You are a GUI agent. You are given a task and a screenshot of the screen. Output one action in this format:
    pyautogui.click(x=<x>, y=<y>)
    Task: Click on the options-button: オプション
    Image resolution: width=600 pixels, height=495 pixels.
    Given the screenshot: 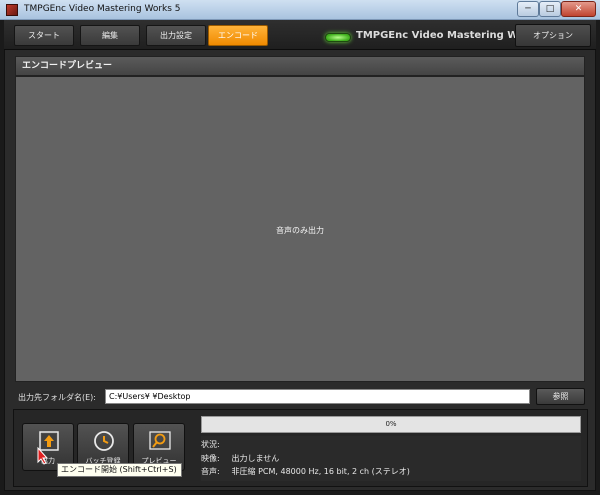 What is the action you would take?
    pyautogui.click(x=553, y=35)
    